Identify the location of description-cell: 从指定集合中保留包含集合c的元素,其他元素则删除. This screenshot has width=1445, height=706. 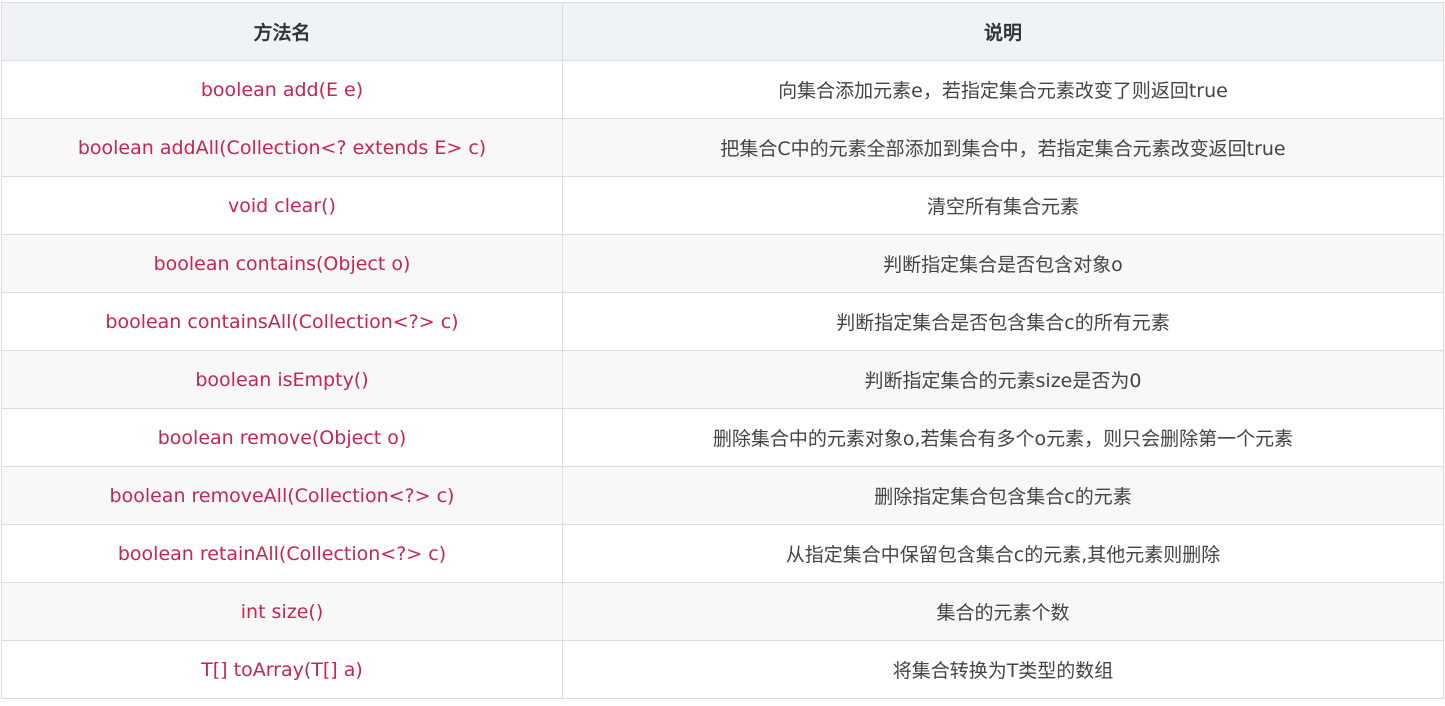
(1003, 553).